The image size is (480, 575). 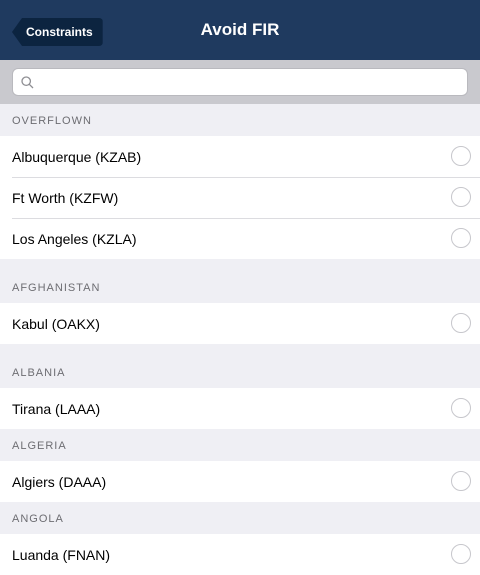 What do you see at coordinates (240, 366) in the screenshot?
I see `section-header-albania: ALBANIA` at bounding box center [240, 366].